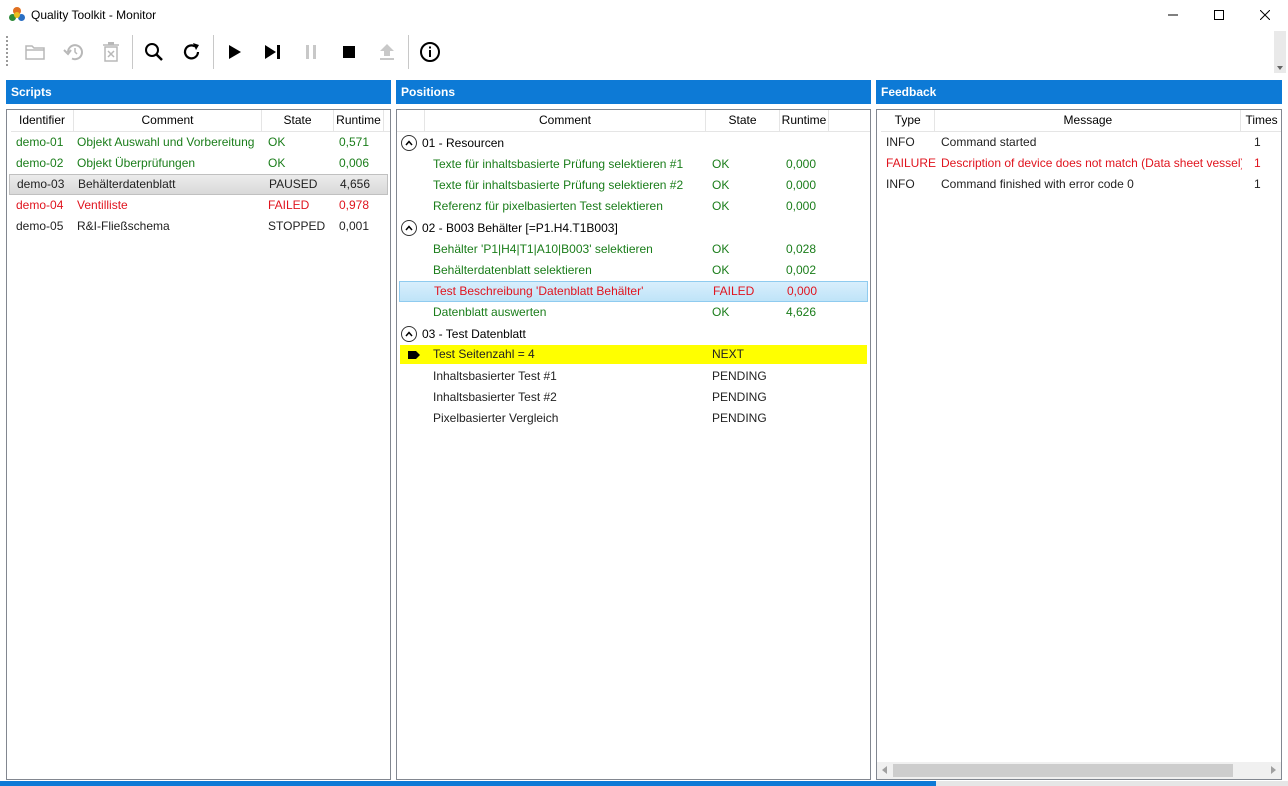 The image size is (1288, 786). I want to click on list-item: Inhaltsbasierter Test #2 PENDING, so click(633, 397).